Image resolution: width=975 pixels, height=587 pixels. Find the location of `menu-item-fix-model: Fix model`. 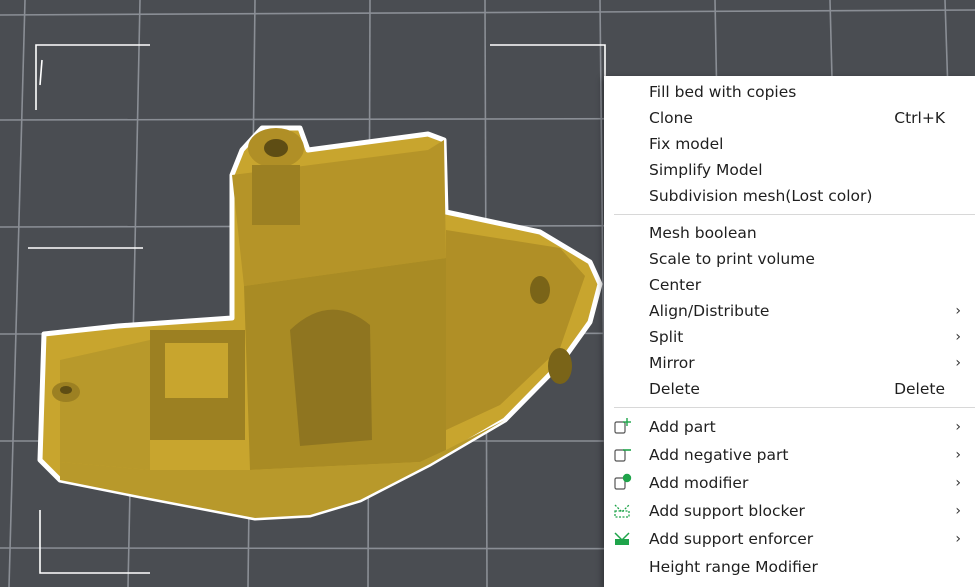

menu-item-fix-model: Fix model is located at coordinates (789, 144).